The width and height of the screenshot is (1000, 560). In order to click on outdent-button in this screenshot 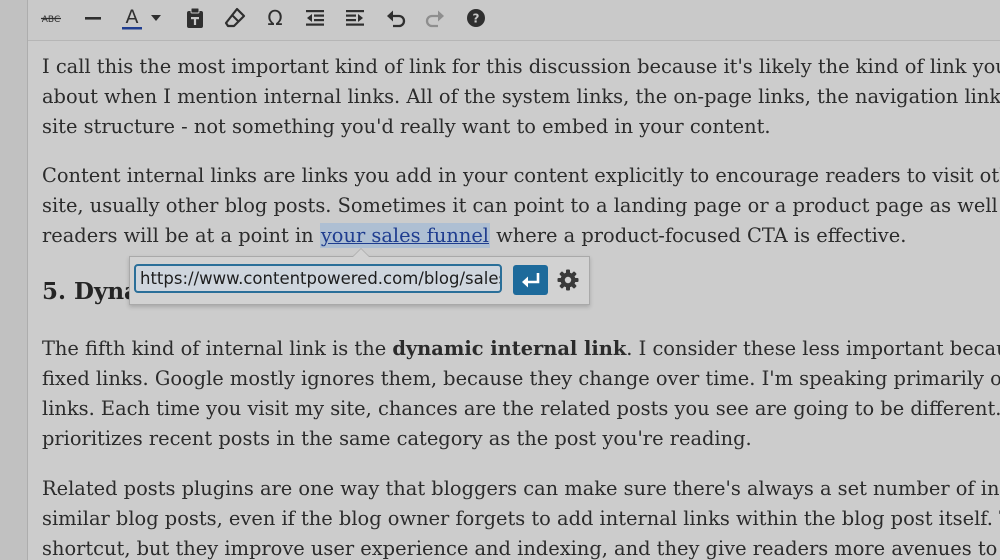, I will do `click(315, 18)`.